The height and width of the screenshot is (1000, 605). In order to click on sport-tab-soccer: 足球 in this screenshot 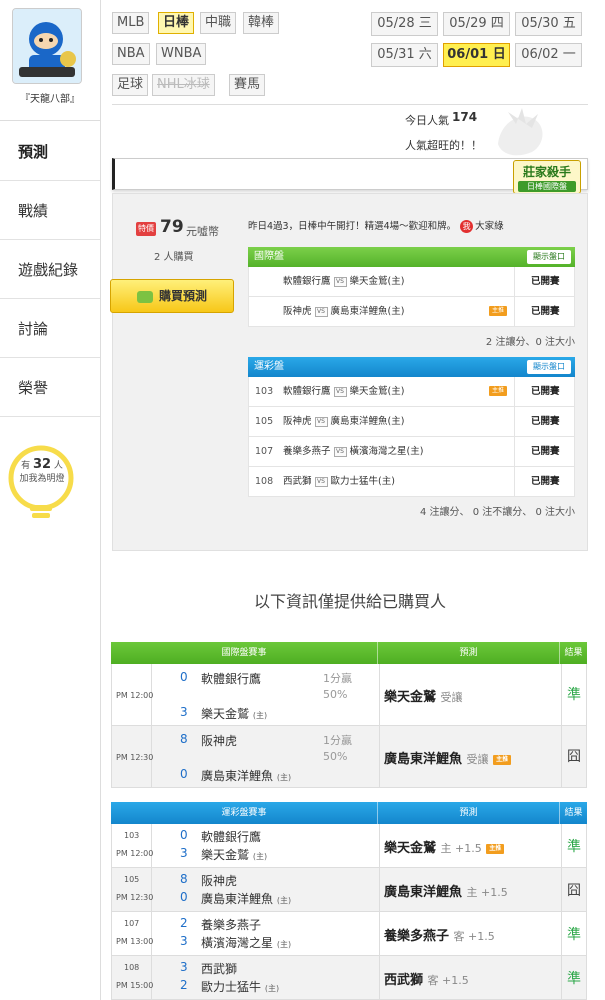, I will do `click(130, 85)`.